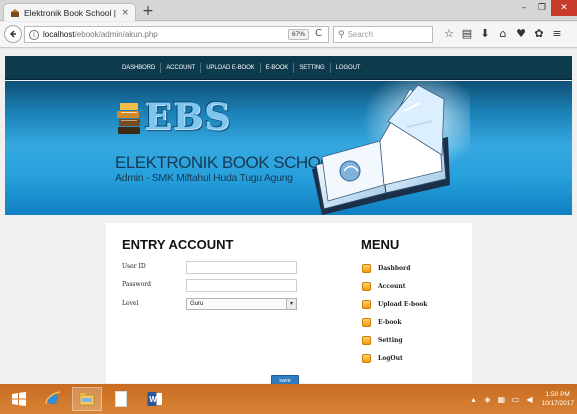 The width and height of the screenshot is (577, 414). I want to click on word-icon: W, so click(154, 399).